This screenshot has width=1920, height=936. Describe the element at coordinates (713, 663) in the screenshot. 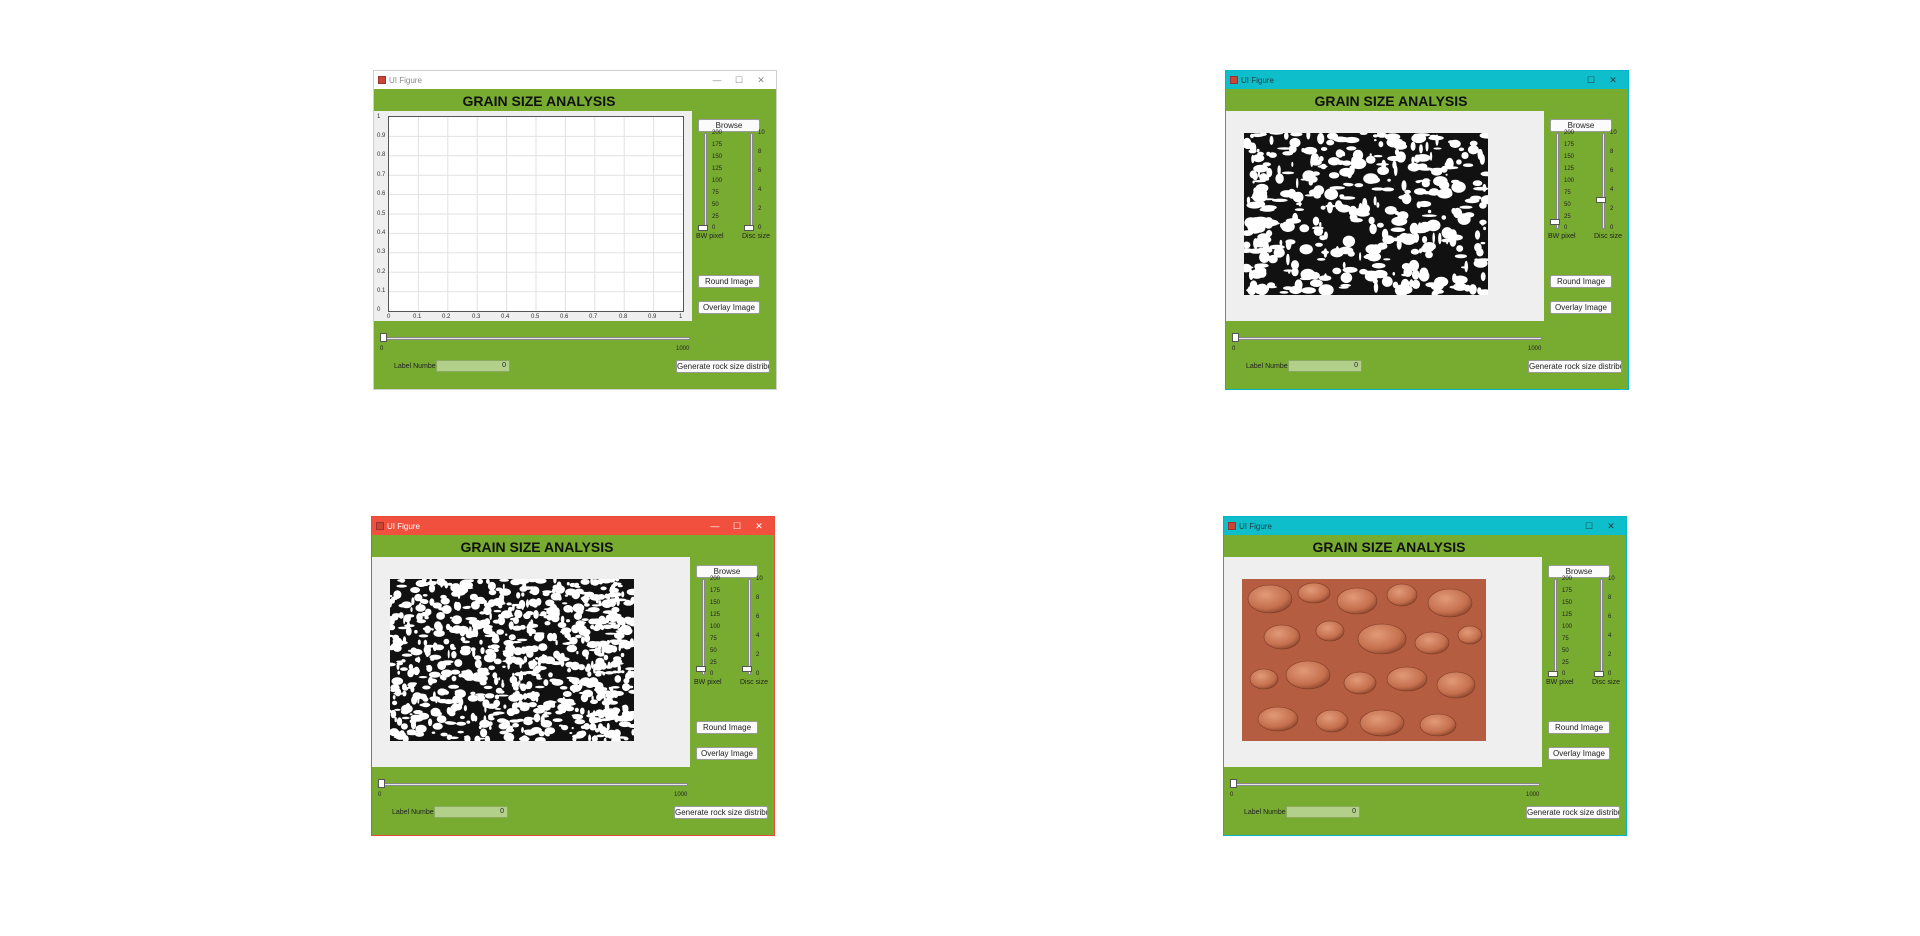

I see `tick-label: 25` at that location.